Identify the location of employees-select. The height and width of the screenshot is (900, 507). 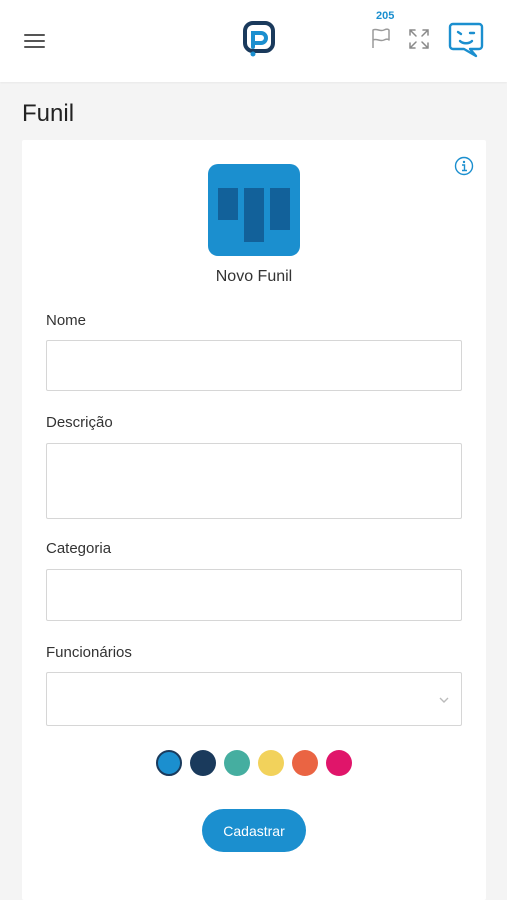
(254, 699).